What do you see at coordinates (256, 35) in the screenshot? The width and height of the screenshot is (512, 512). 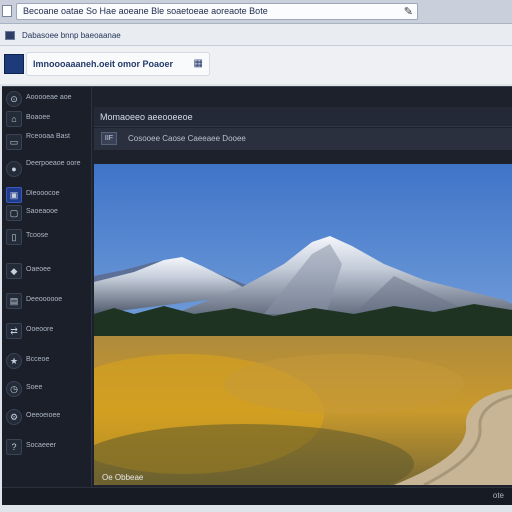 I see `bookmarks-bar: Dabasoee bnnp baeoaanae` at bounding box center [256, 35].